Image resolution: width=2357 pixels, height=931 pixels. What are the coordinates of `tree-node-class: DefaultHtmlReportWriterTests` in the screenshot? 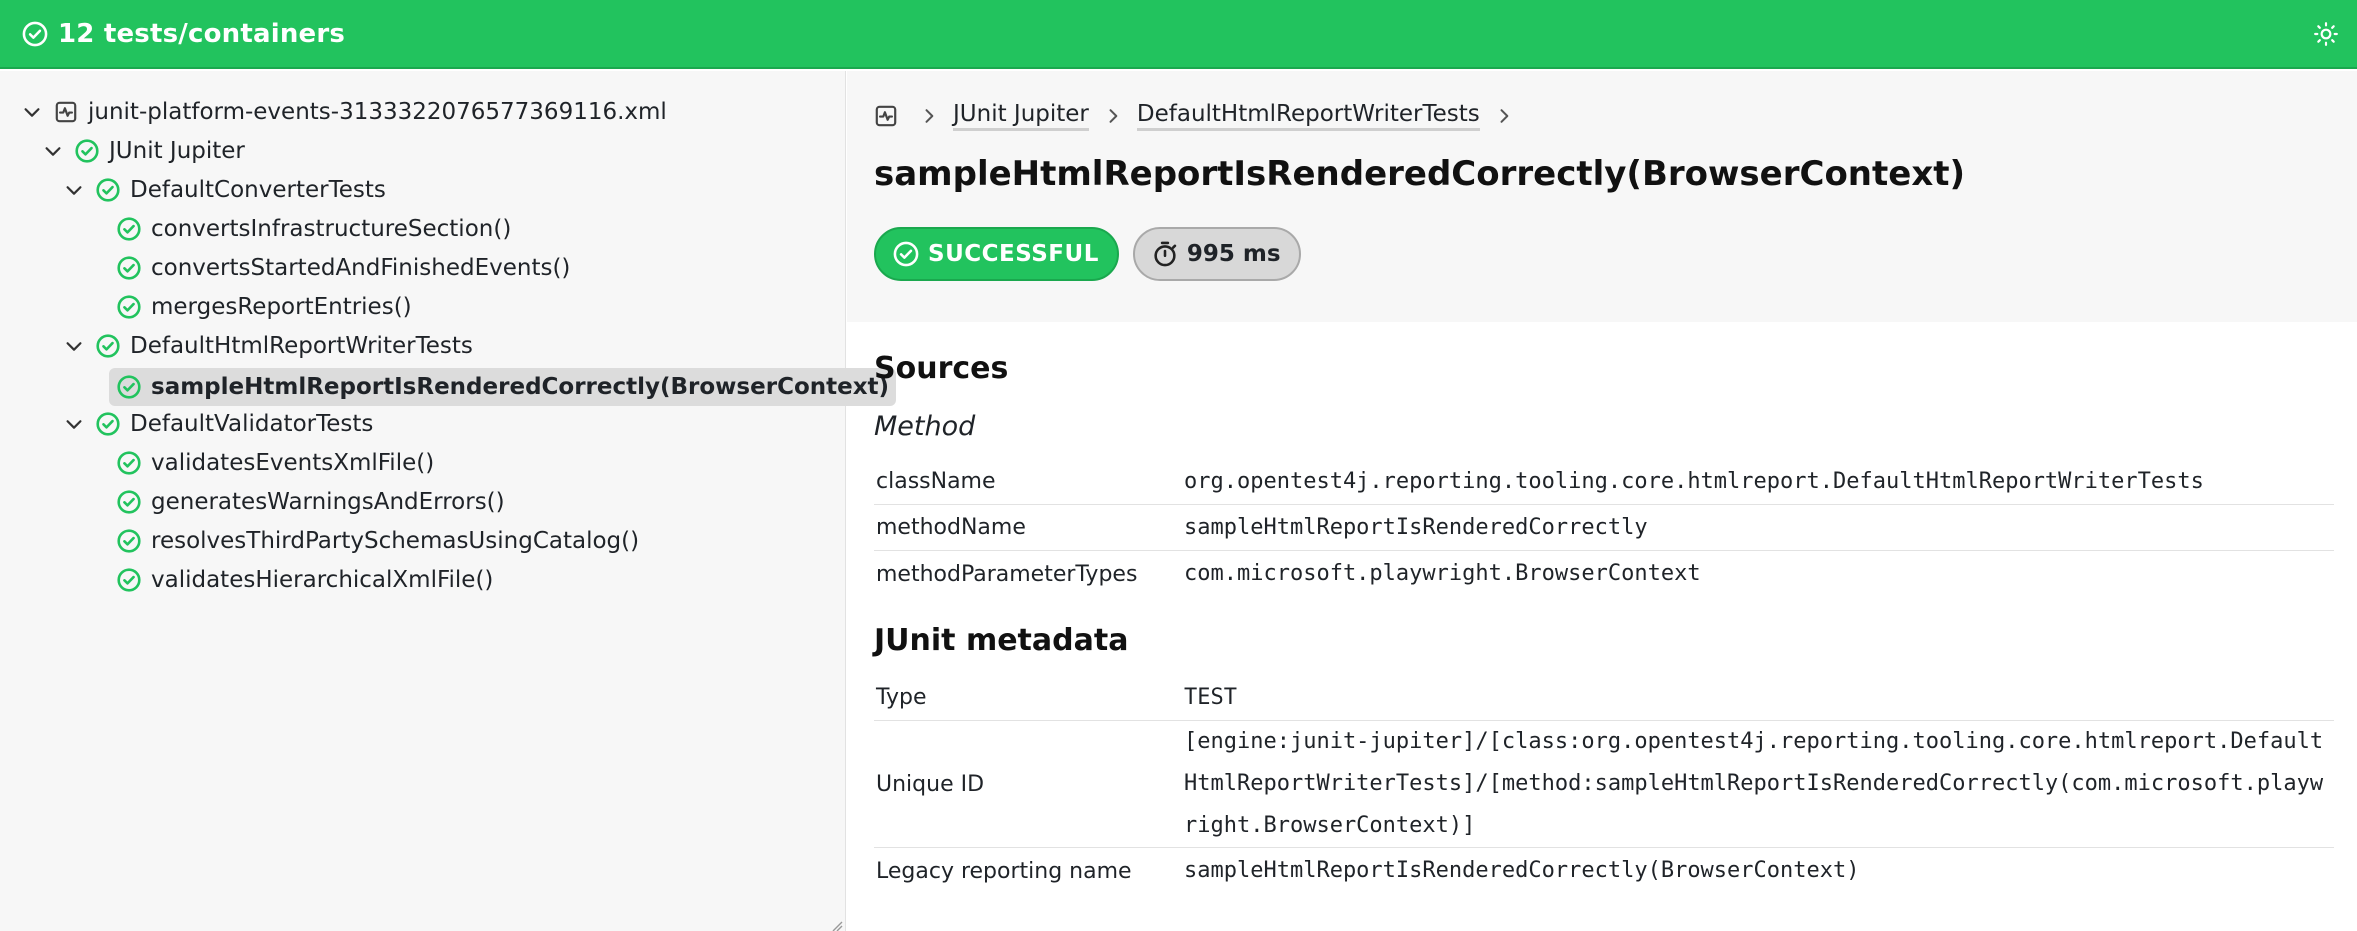 It's located at (268, 346).